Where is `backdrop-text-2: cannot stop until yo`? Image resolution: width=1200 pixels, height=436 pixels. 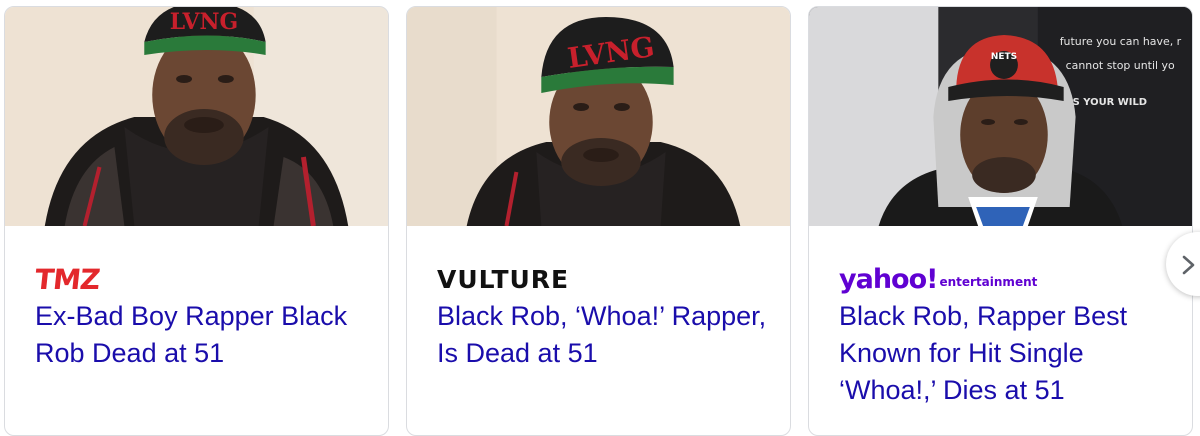 backdrop-text-2: cannot stop until yo is located at coordinates (1120, 65).